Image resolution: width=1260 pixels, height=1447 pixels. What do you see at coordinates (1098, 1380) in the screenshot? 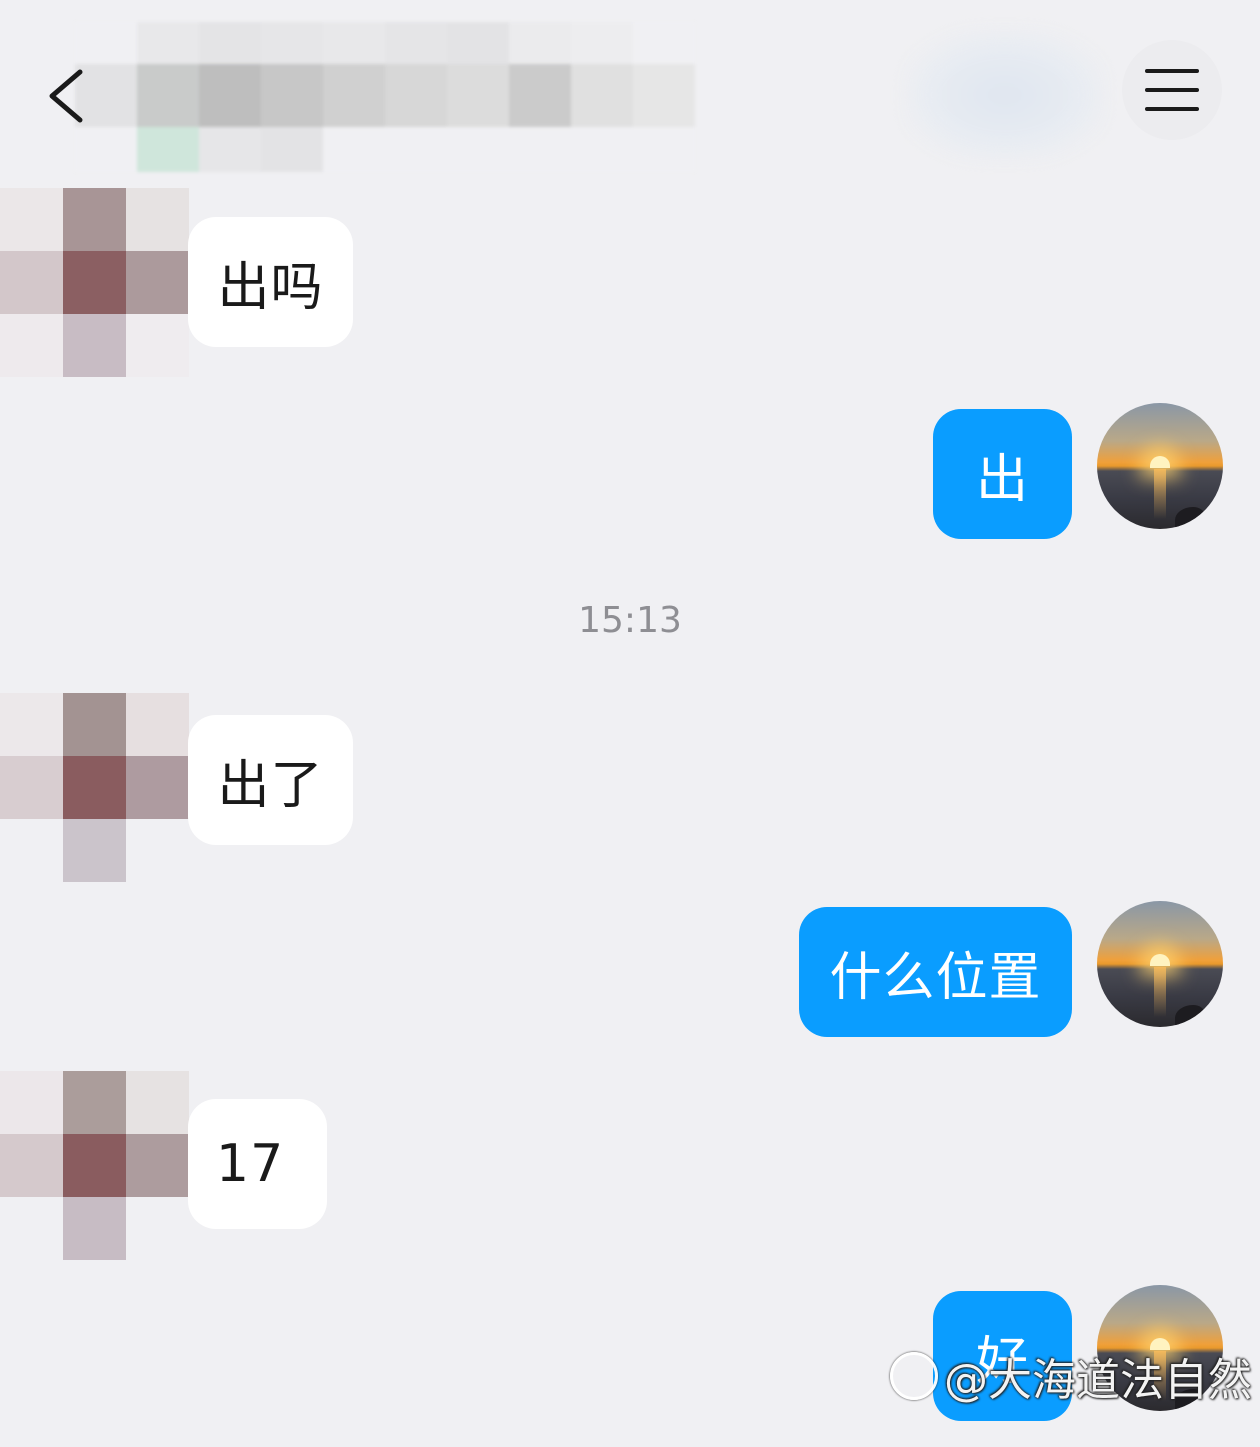
I see `watermark-text: @大海道法自然` at bounding box center [1098, 1380].